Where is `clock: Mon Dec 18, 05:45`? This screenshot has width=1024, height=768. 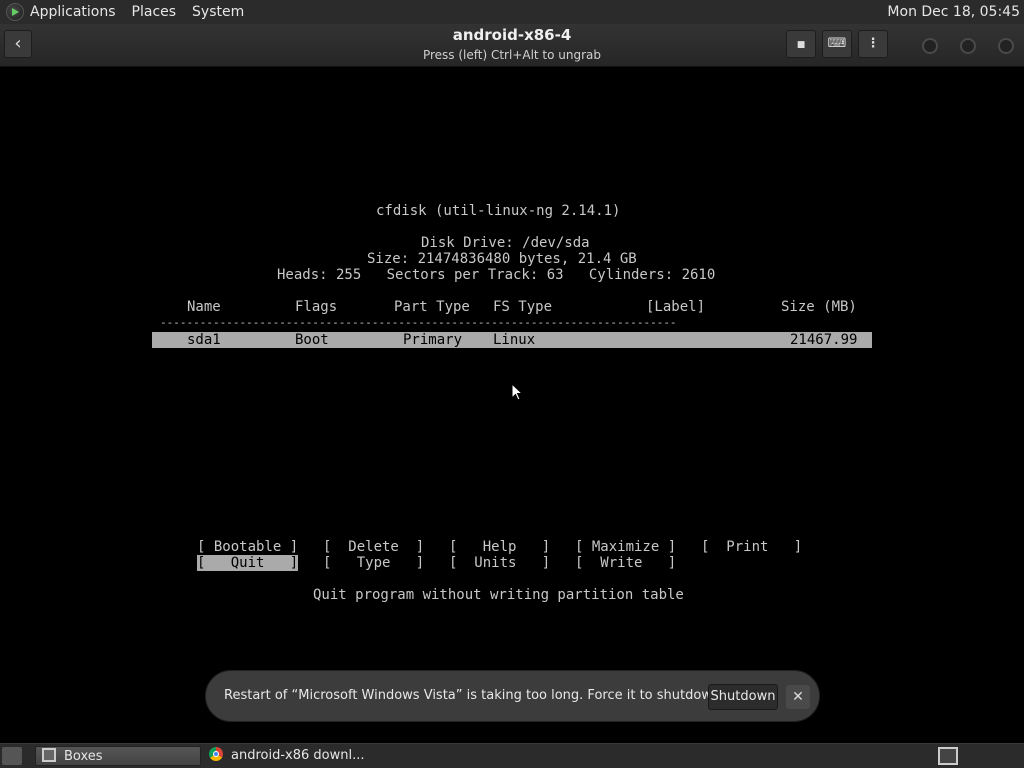
clock: Mon Dec 18, 05:45 is located at coordinates (953, 12).